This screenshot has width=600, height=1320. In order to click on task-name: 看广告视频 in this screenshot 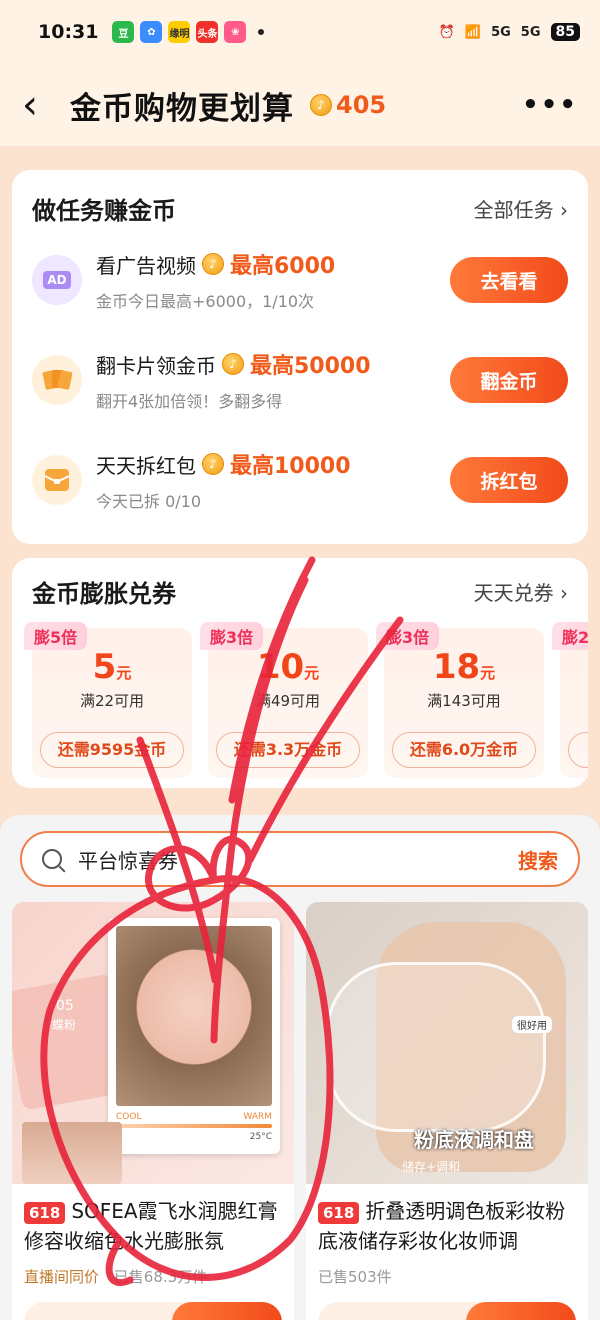, I will do `click(146, 265)`.